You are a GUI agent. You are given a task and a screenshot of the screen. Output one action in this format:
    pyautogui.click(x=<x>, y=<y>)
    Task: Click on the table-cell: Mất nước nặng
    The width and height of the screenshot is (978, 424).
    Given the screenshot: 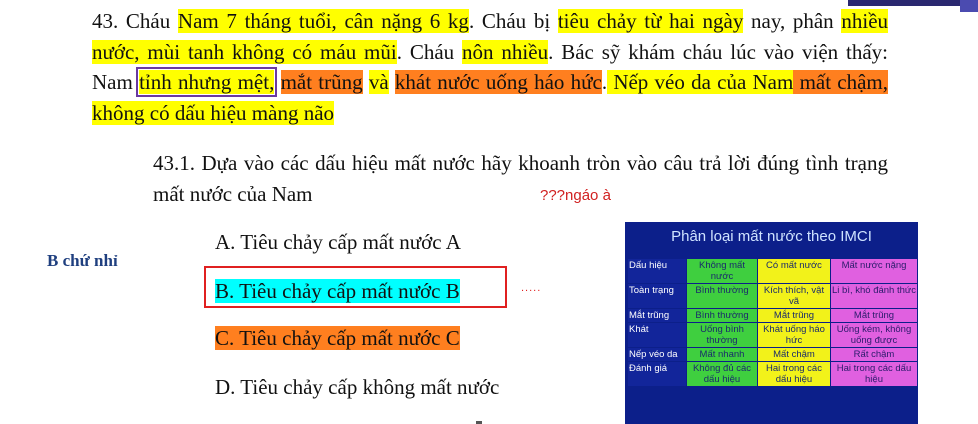 What is the action you would take?
    pyautogui.click(x=874, y=271)
    